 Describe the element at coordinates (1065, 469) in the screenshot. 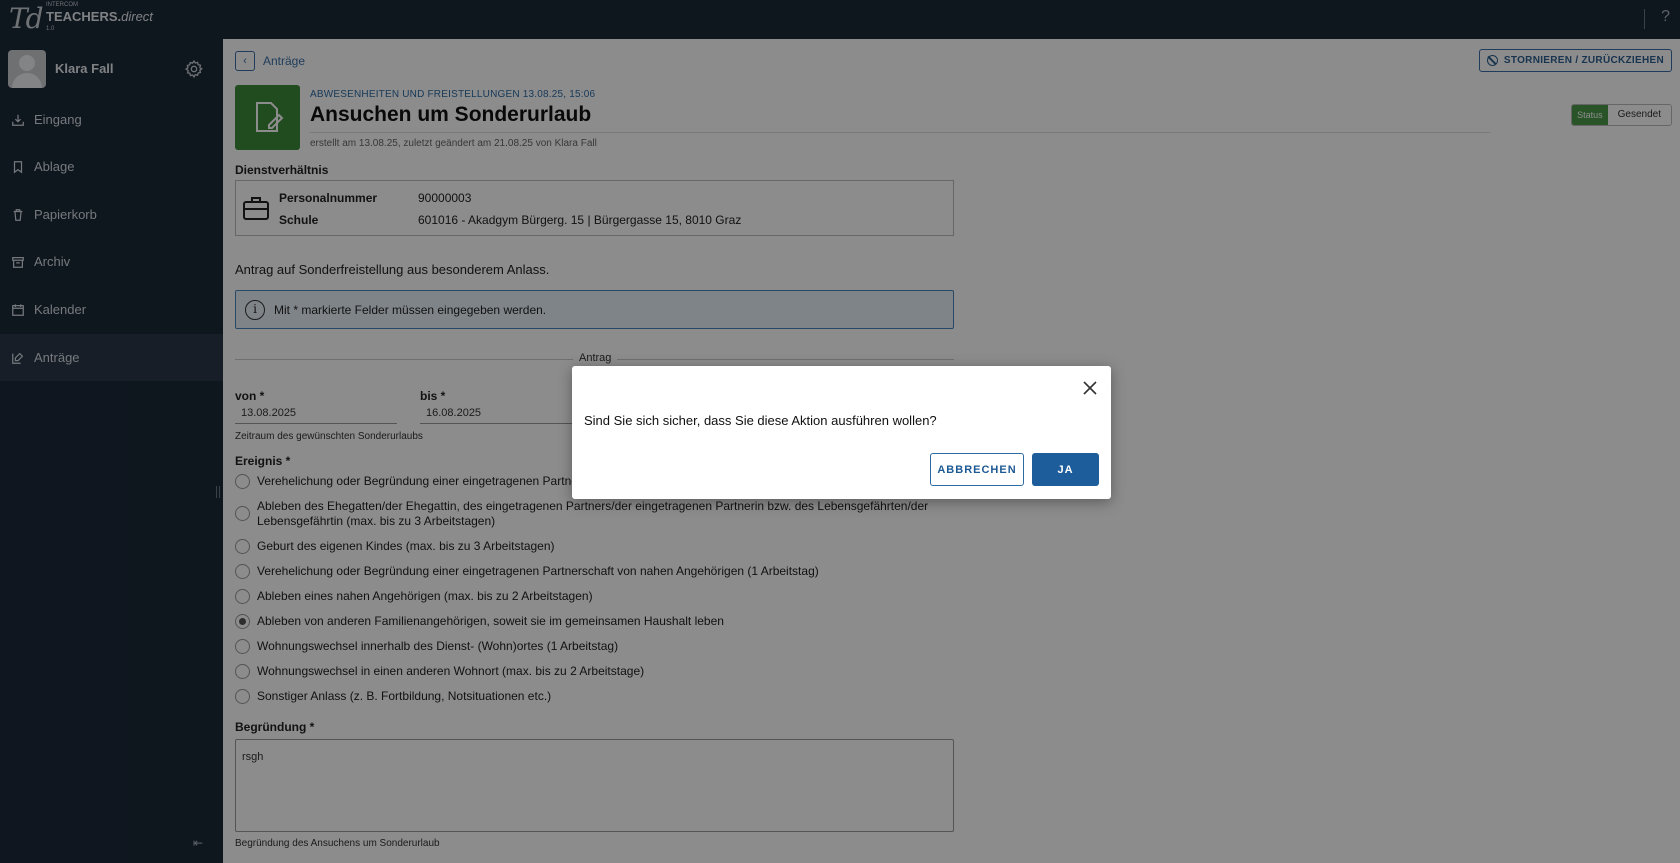

I see `ja-button: JA` at that location.